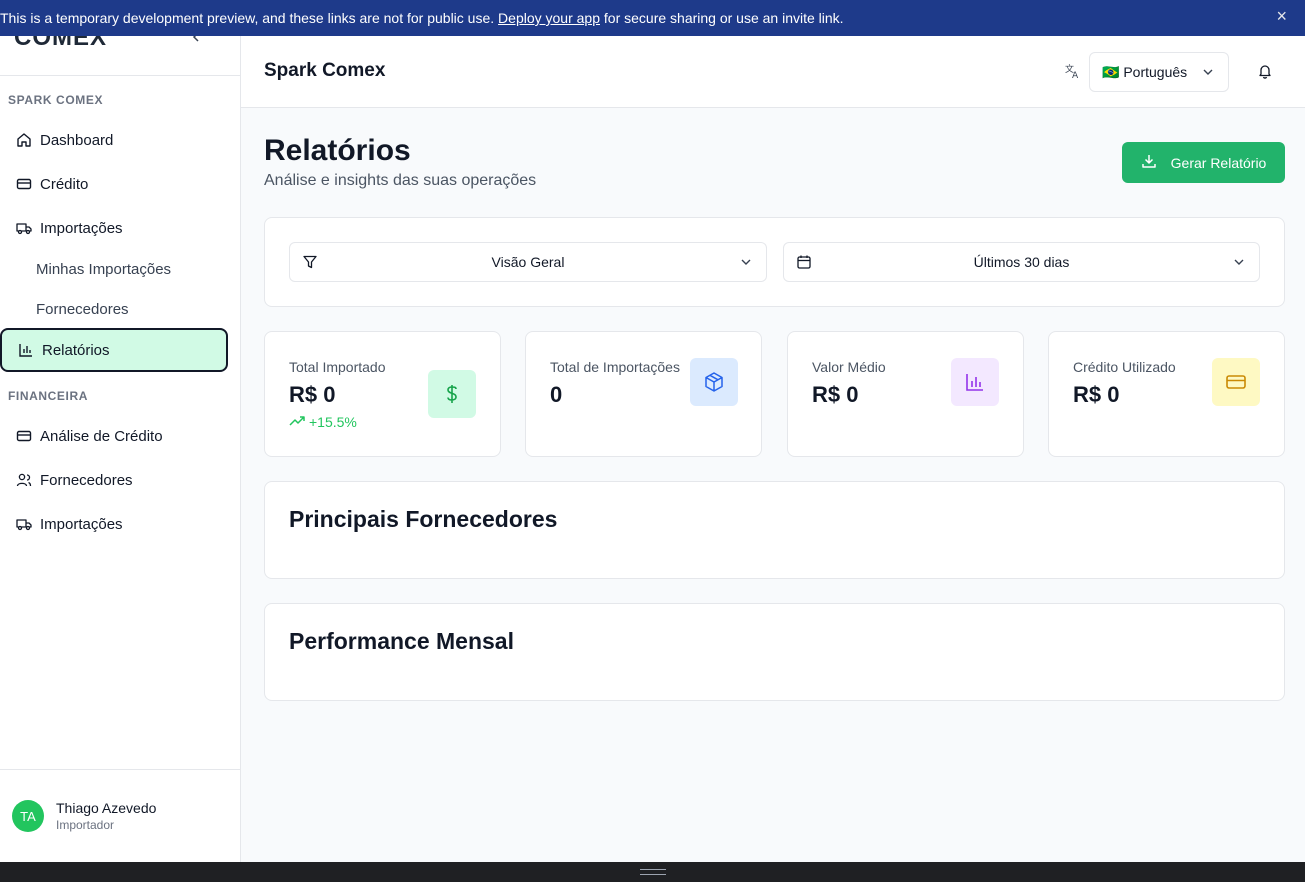 This screenshot has height=882, width=1305. I want to click on stat-trend: +15.5%, so click(323, 422).